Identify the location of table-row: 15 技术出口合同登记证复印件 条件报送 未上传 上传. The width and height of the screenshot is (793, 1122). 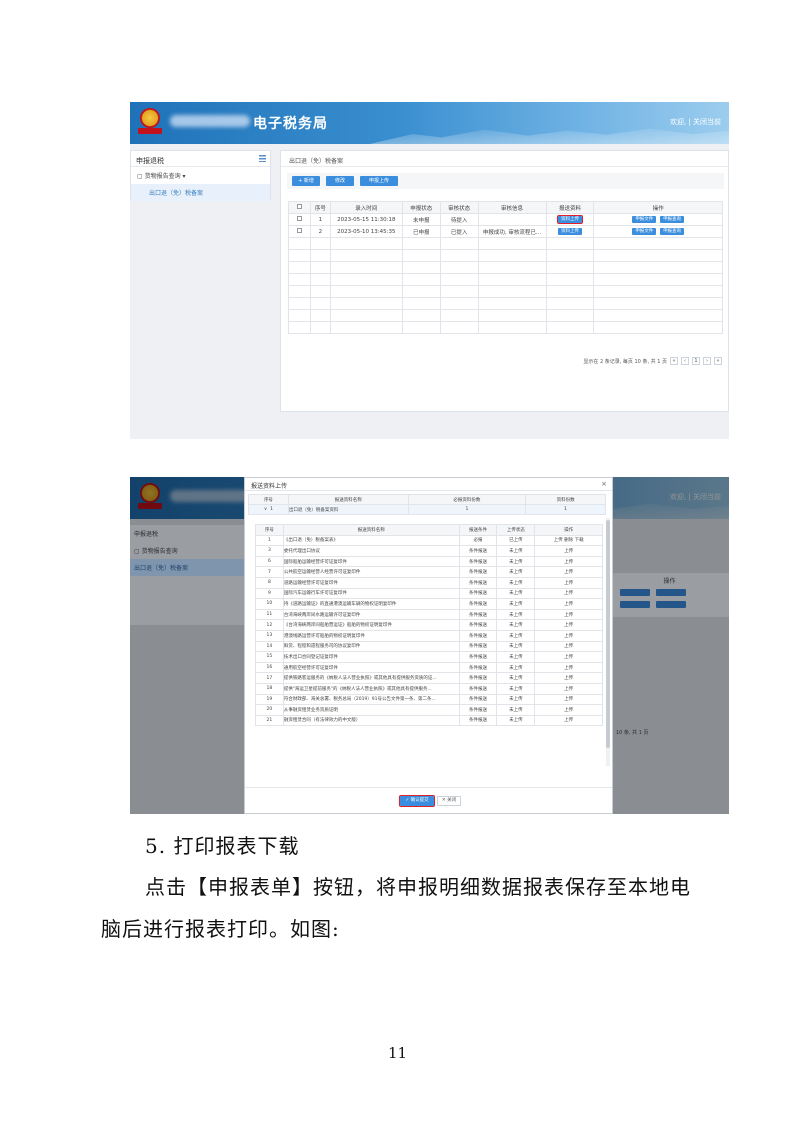
(429, 657).